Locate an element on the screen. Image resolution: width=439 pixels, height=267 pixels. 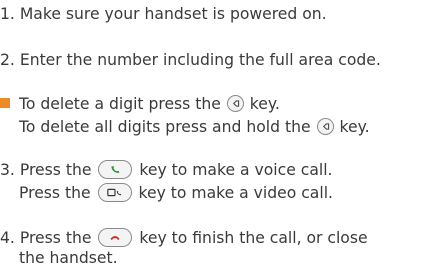
tip-line-2-text: To delete all digits press and hold the is located at coordinates (165, 127).